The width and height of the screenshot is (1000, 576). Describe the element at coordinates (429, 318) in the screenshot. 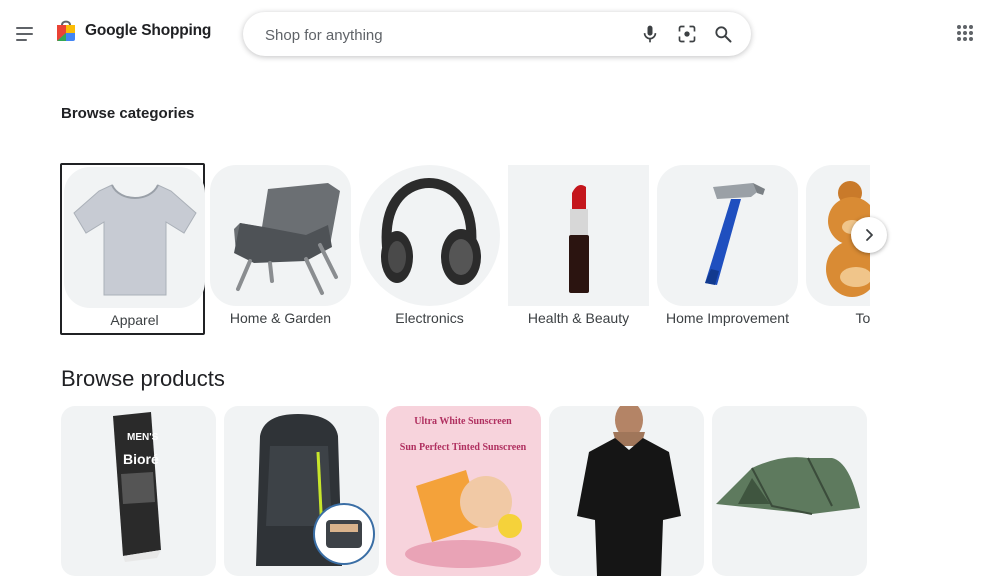

I see `category-label: Electronics` at that location.